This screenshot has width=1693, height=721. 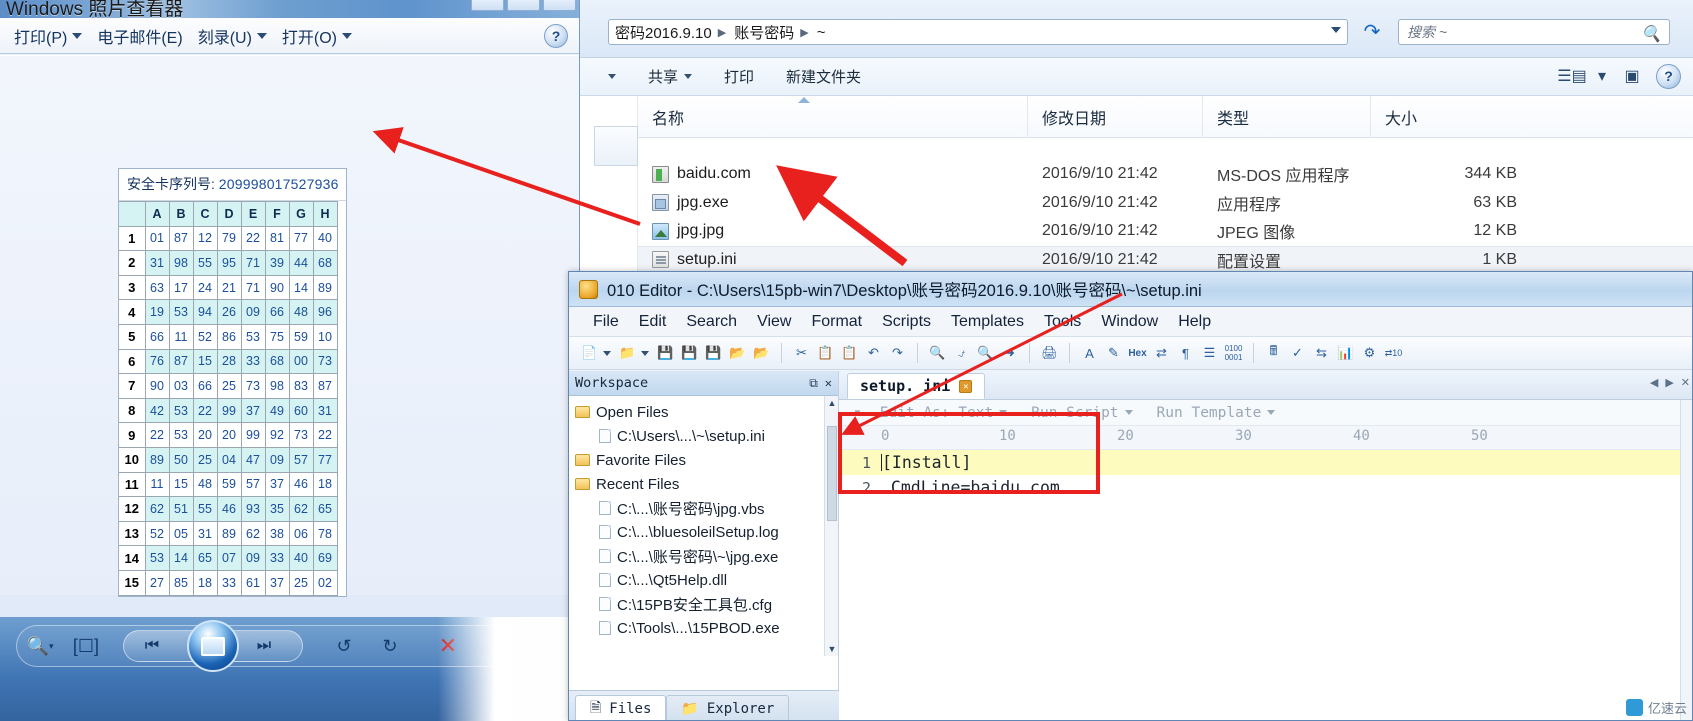 What do you see at coordinates (1089, 353) in the screenshot?
I see `font-icon: A` at bounding box center [1089, 353].